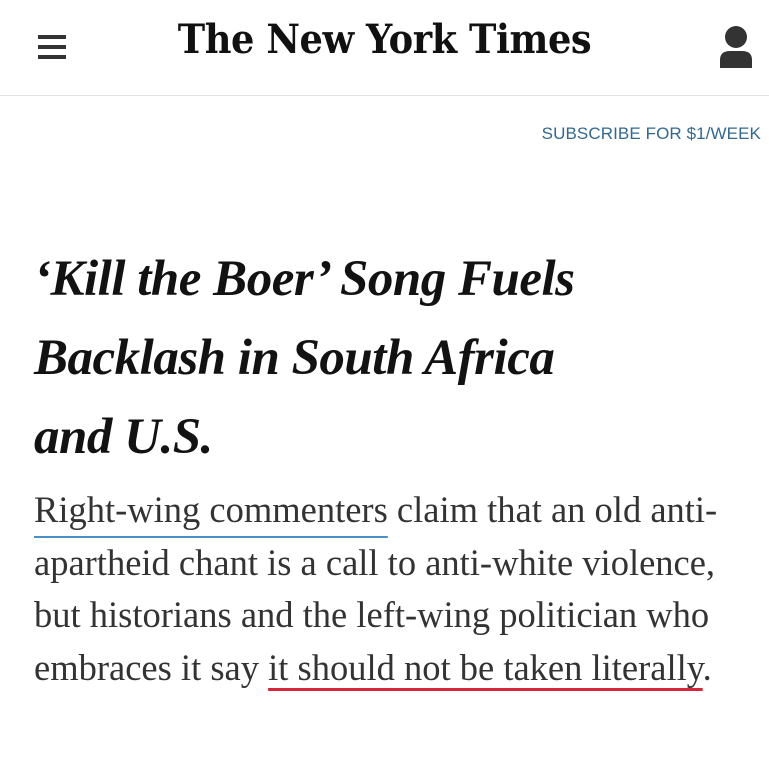  What do you see at coordinates (304, 279) in the screenshot?
I see `headline-line: ‘Kill the Boer’ Song Fuels` at bounding box center [304, 279].